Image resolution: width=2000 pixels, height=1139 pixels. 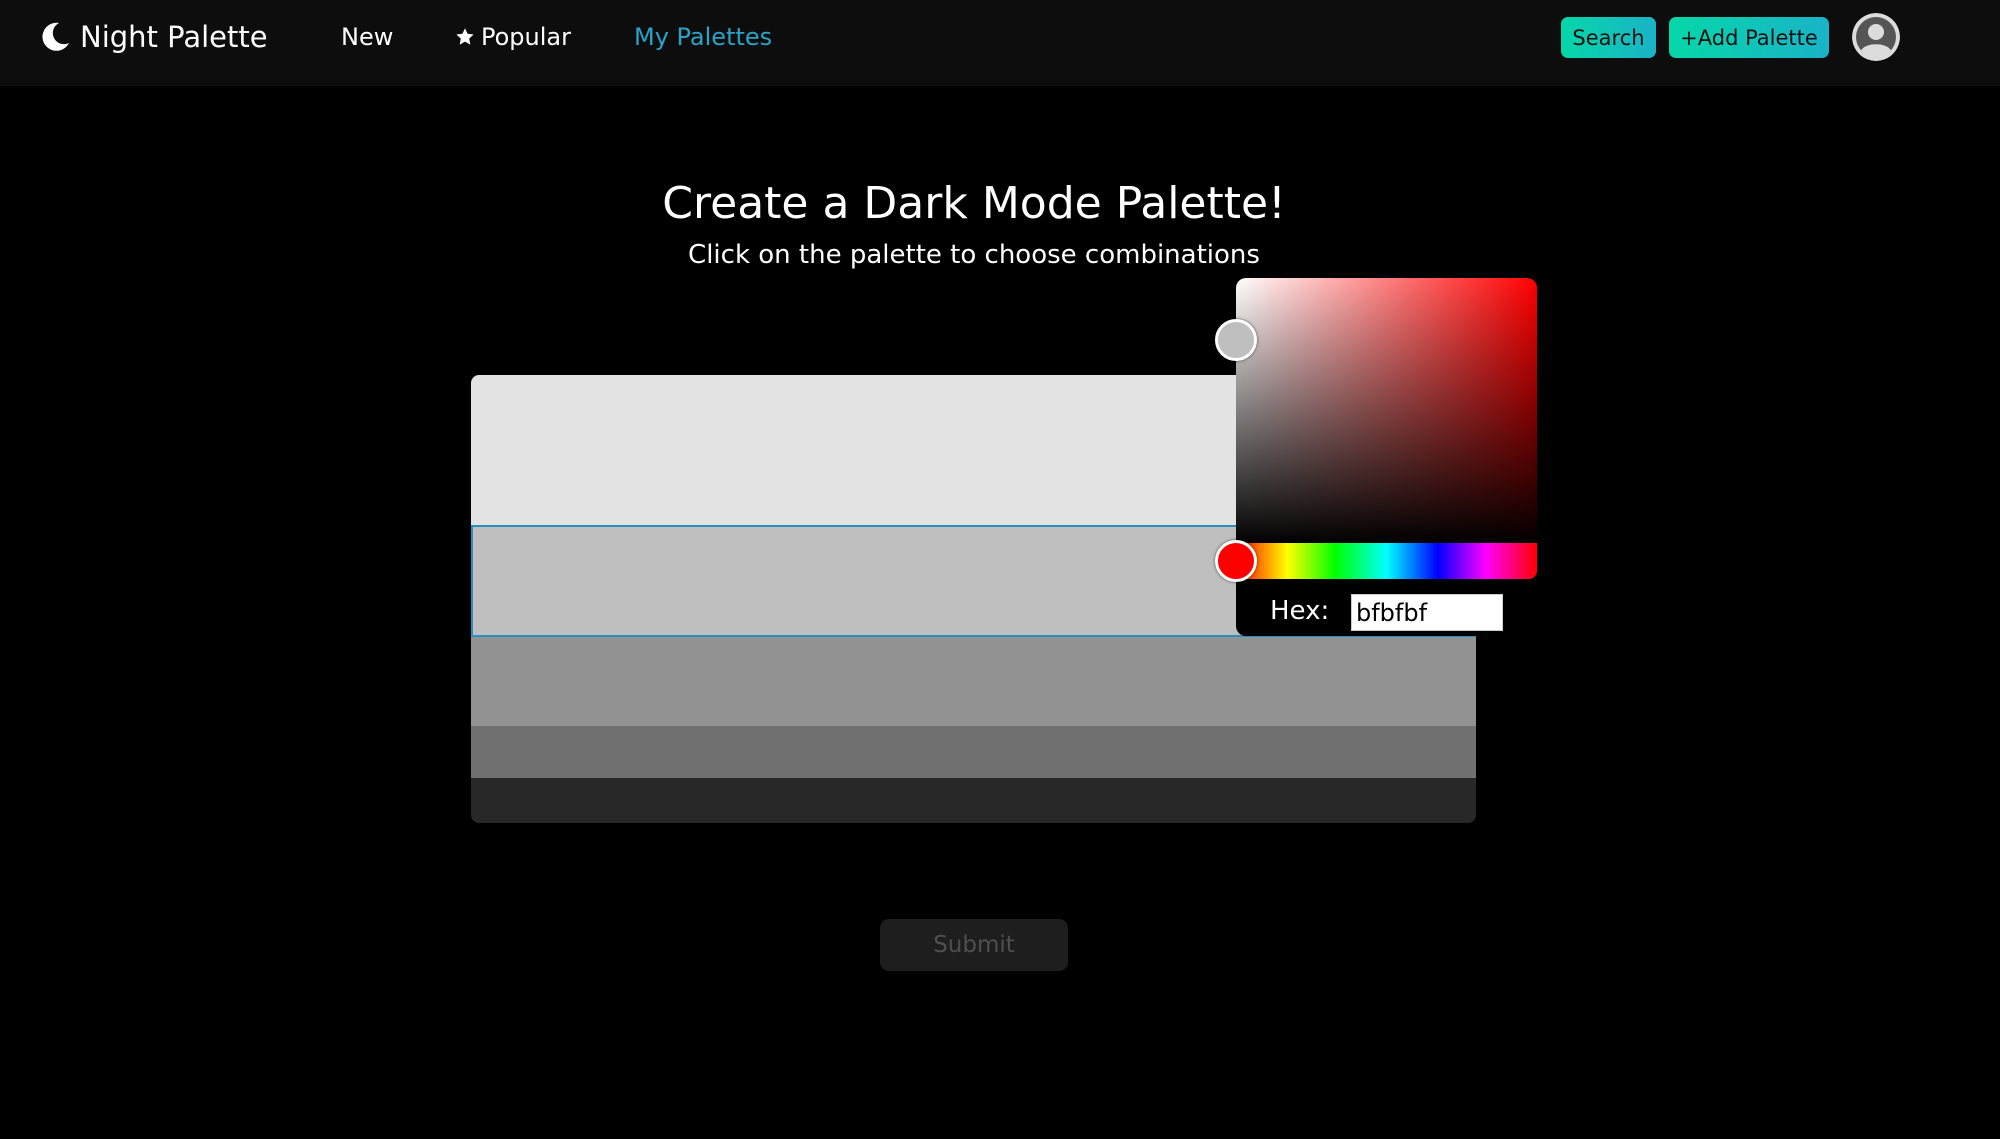 What do you see at coordinates (1749, 37) in the screenshot?
I see `add-palette-button: +Add Palette` at bounding box center [1749, 37].